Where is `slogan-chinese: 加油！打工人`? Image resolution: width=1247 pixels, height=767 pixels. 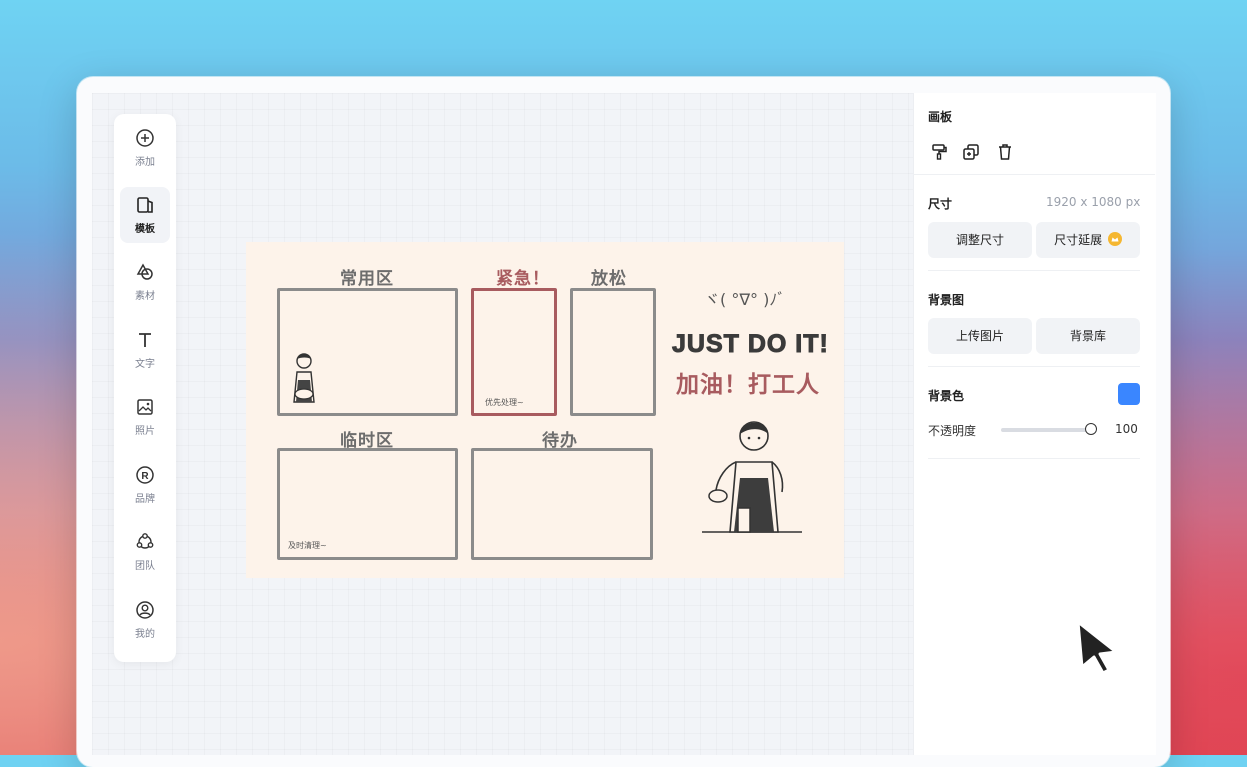 slogan-chinese: 加油！打工人 is located at coordinates (748, 385).